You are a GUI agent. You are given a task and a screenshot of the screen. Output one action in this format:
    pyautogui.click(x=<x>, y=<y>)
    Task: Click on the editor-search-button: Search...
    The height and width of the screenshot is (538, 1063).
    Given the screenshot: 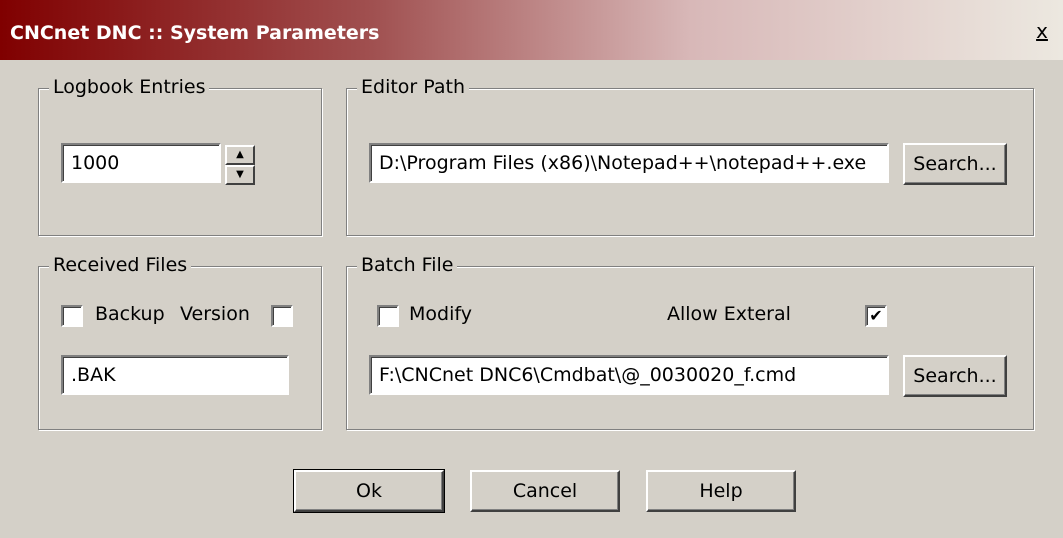 What is the action you would take?
    pyautogui.click(x=955, y=164)
    